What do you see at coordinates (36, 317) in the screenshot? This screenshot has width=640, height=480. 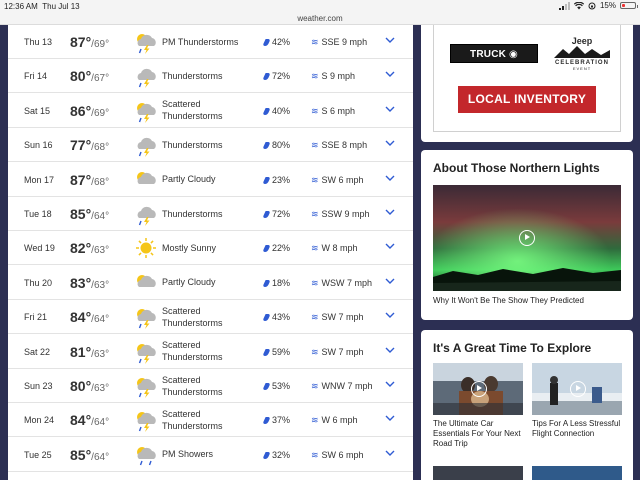 I see `forecast-day: Fri 21` at bounding box center [36, 317].